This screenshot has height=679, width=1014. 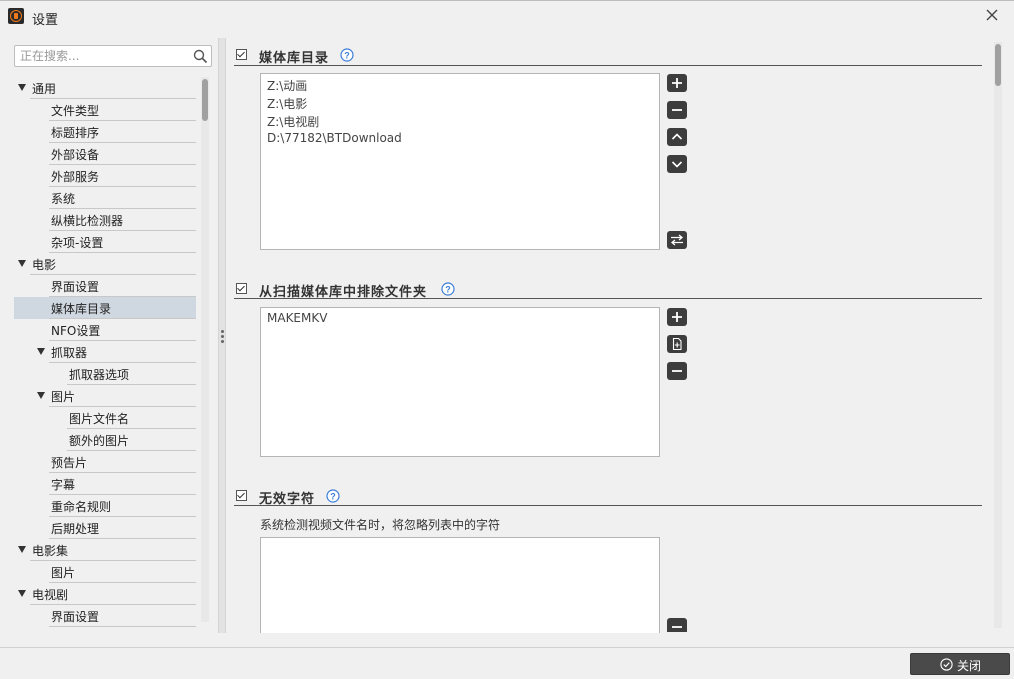 I want to click on tree-item-divider, so click(x=122, y=626).